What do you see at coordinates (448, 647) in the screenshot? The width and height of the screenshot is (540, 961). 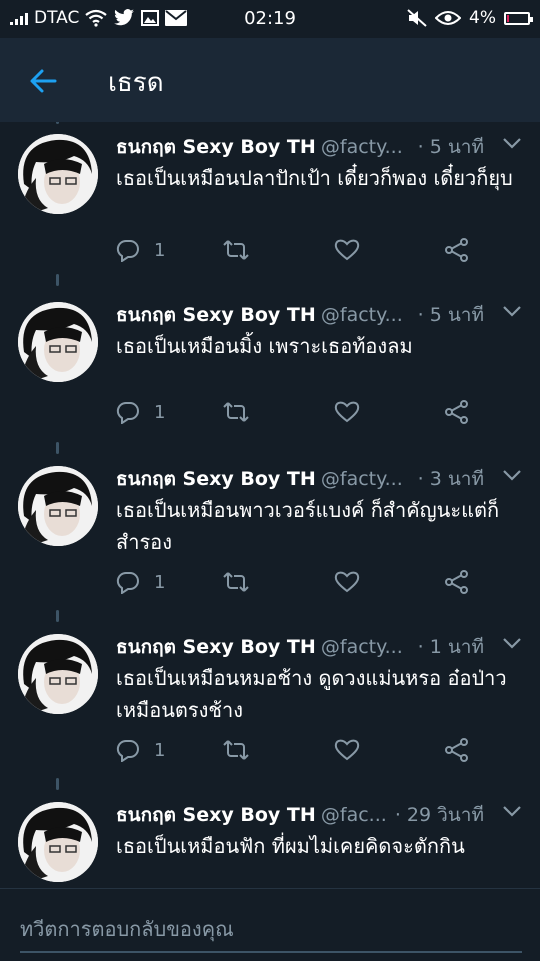 I see `timestamp: · 1 นาที` at bounding box center [448, 647].